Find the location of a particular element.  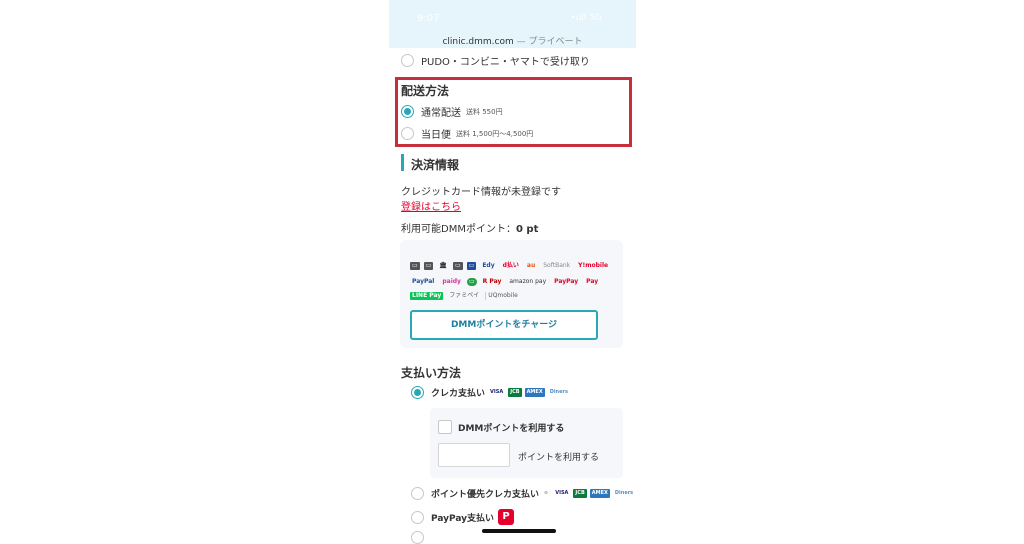

paypay-icon: P is located at coordinates (506, 517).